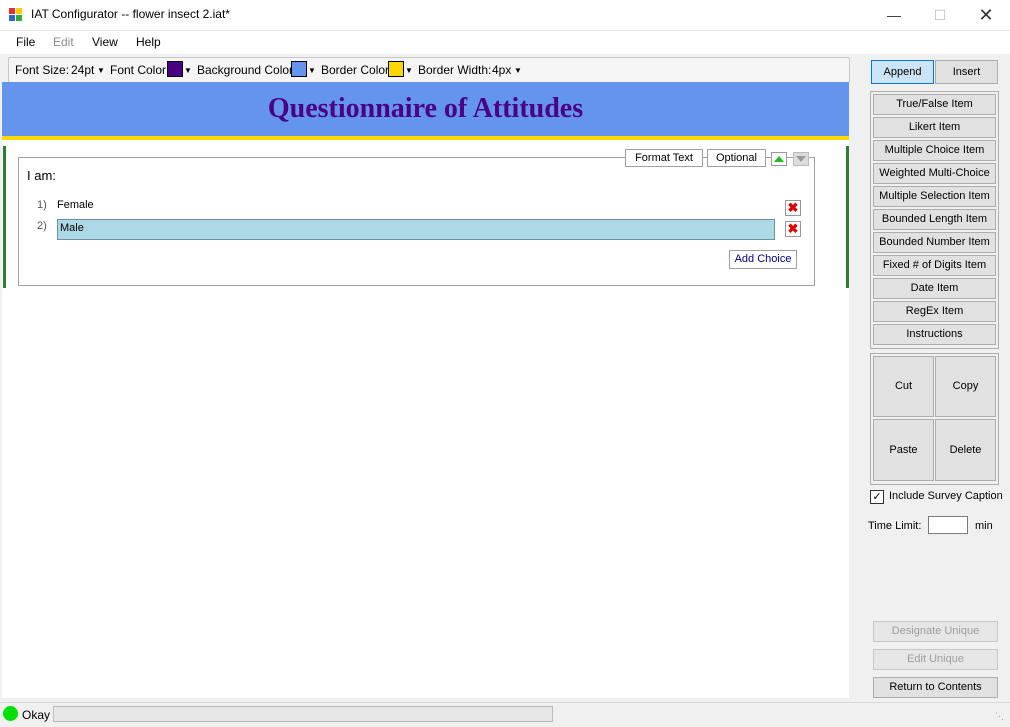 The image size is (1010, 727). Describe the element at coordinates (934, 104) in the screenshot. I see `add-true-false-button: True/False Item` at that location.